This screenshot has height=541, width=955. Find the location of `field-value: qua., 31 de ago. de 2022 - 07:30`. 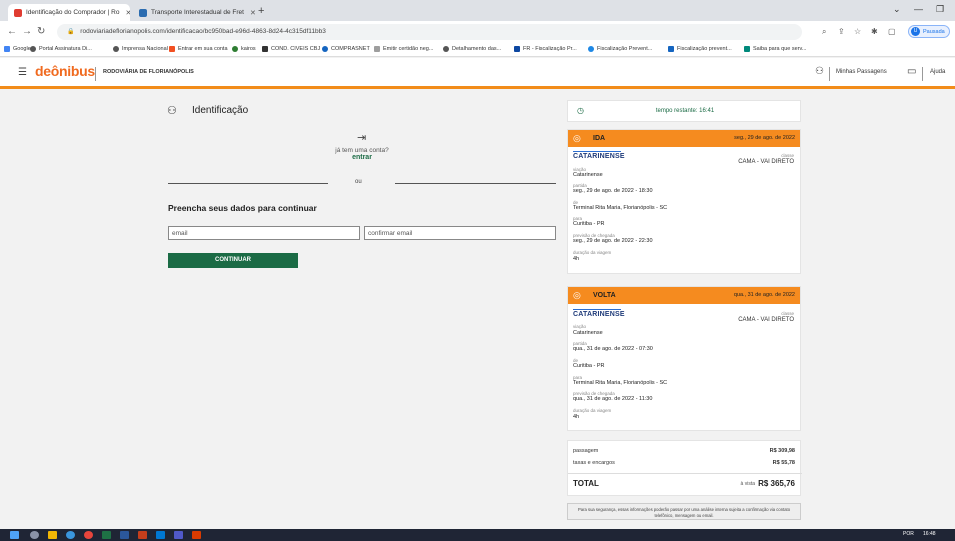

field-value: qua., 31 de ago. de 2022 - 07:30 is located at coordinates (613, 349).